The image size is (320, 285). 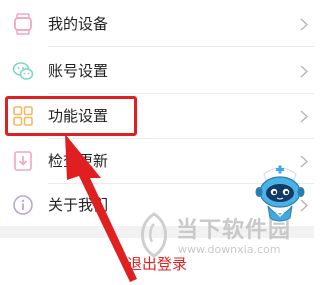 What do you see at coordinates (78, 71) in the screenshot?
I see `menu-item-label: 账号设置` at bounding box center [78, 71].